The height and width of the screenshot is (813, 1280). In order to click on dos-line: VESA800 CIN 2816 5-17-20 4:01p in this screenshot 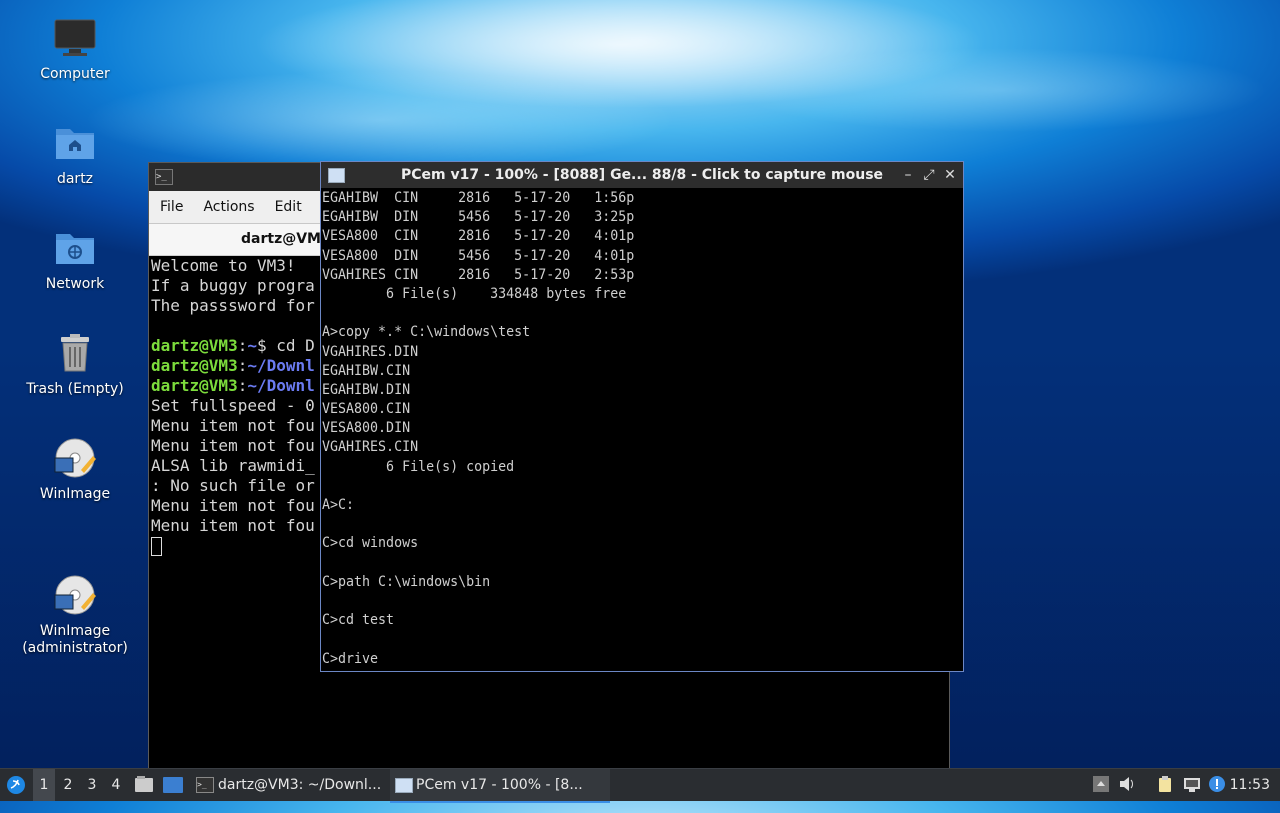, I will do `click(478, 236)`.